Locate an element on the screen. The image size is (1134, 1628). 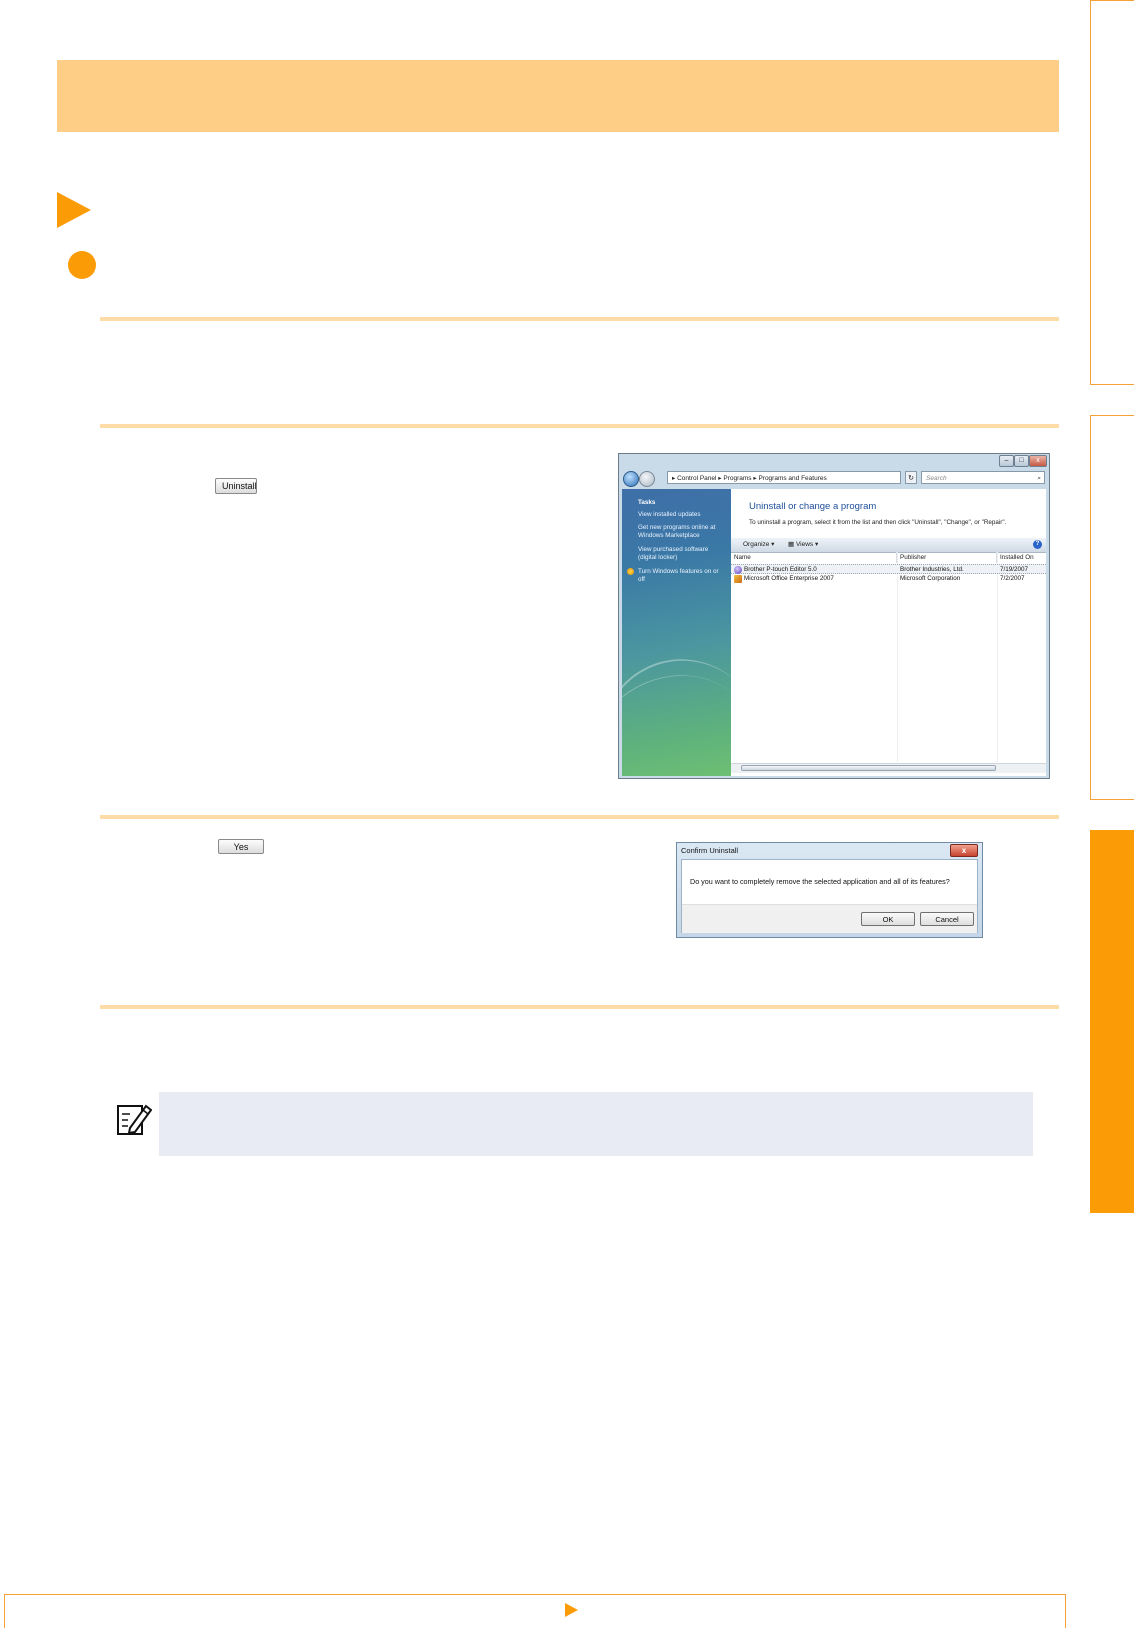
close-button: x is located at coordinates (1038, 461).